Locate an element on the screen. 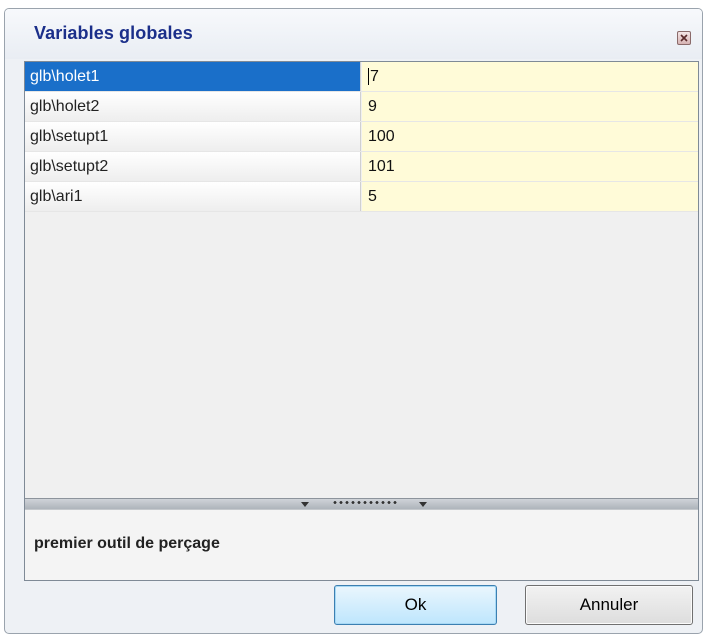 The width and height of the screenshot is (707, 637). variable-value-text: 7 is located at coordinates (374, 76).